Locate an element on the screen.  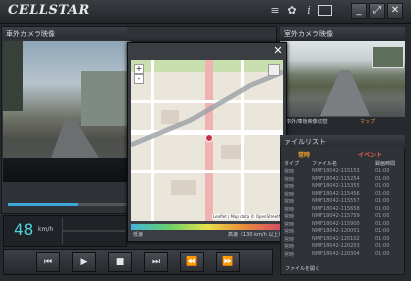
app-logo: CELLSTAR is located at coordinates (49, 10).